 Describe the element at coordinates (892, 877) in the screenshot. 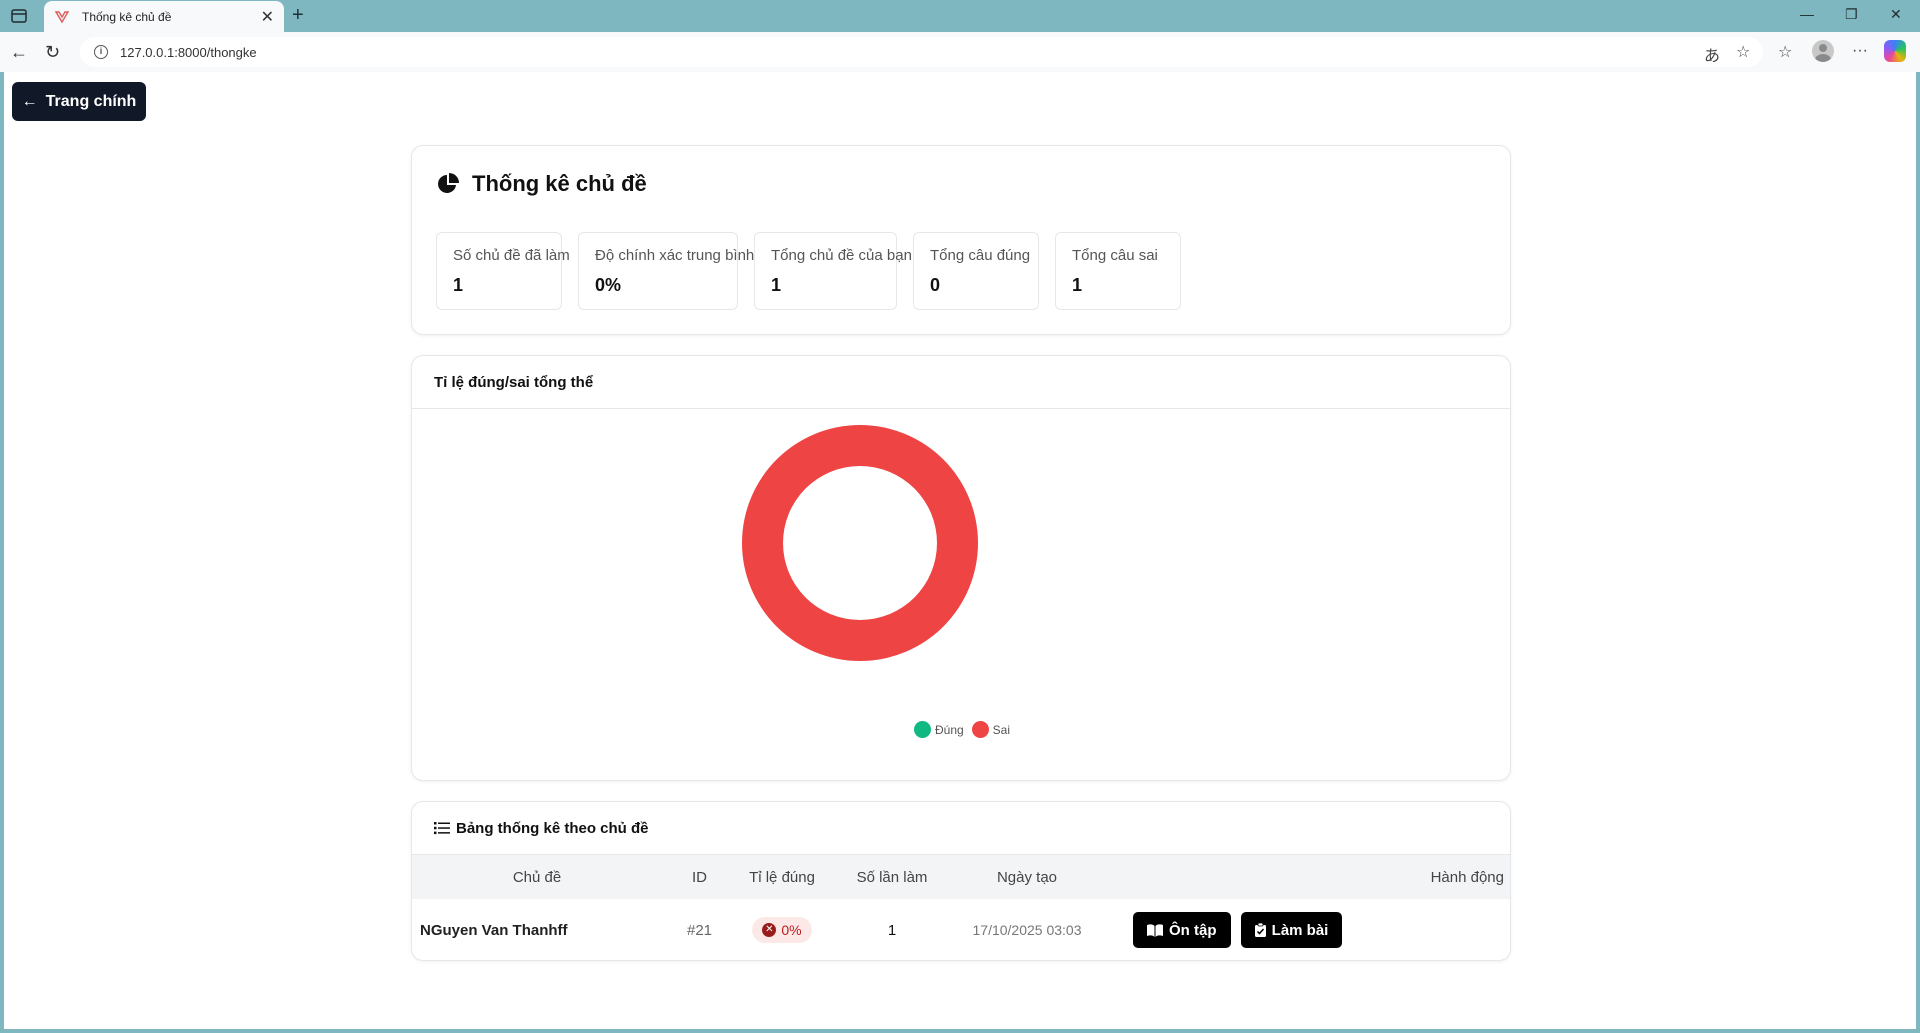

I see `col-header-attempts: Số lần làm` at that location.